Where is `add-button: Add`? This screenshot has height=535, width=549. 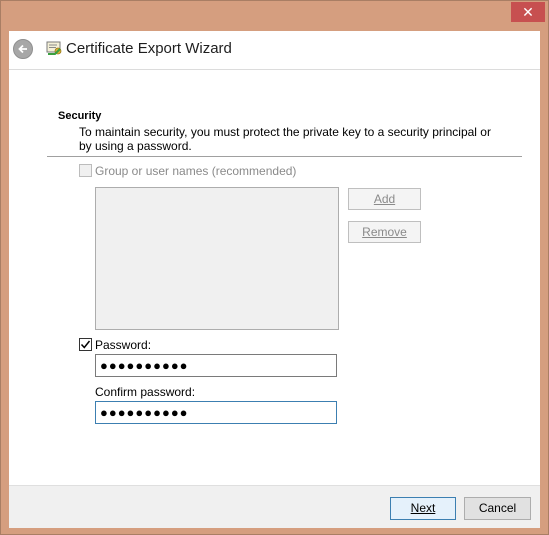
add-button: Add is located at coordinates (384, 199).